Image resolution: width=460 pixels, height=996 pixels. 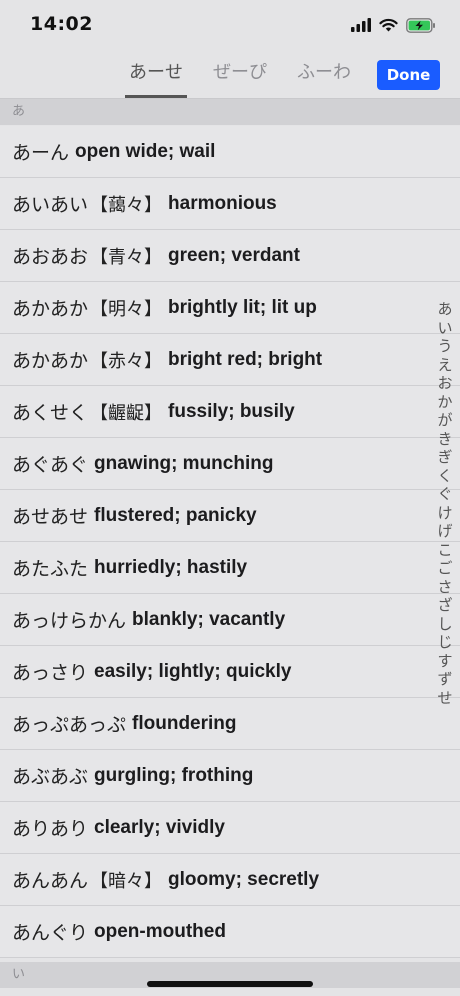 I want to click on index-item: あ, so click(x=444, y=309).